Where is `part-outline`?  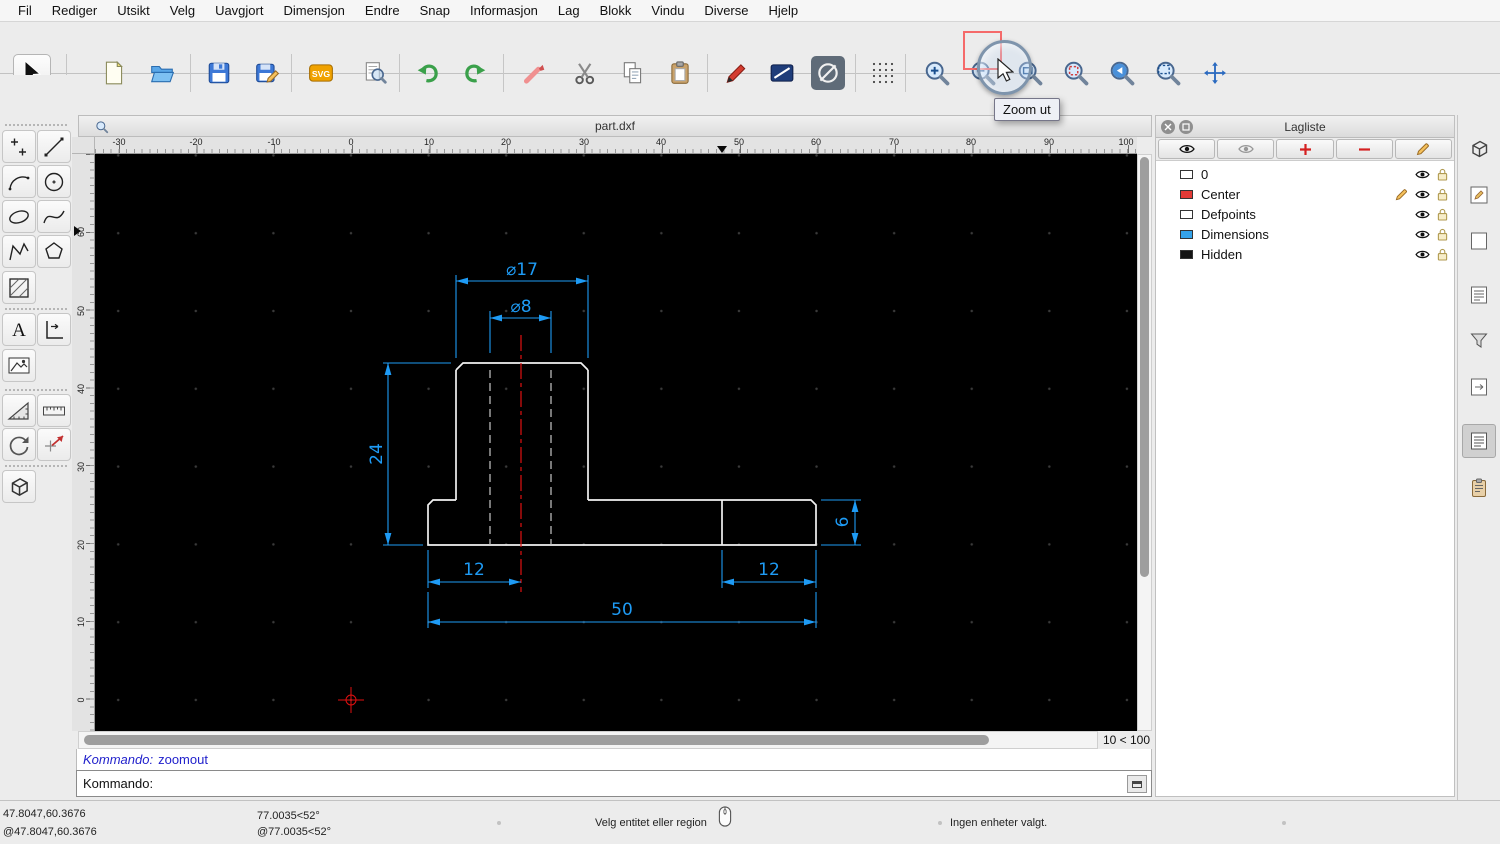 part-outline is located at coordinates (622, 454).